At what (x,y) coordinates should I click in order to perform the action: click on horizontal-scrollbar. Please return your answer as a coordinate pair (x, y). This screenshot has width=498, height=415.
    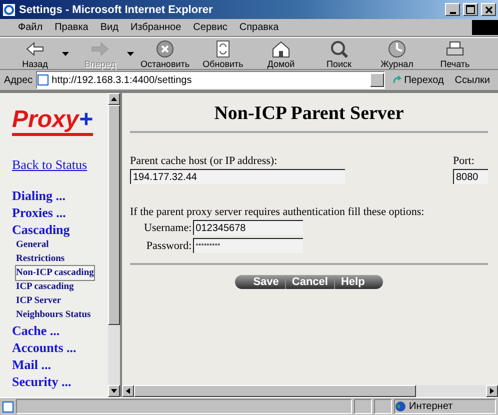
    Looking at the image, I should click on (310, 391).